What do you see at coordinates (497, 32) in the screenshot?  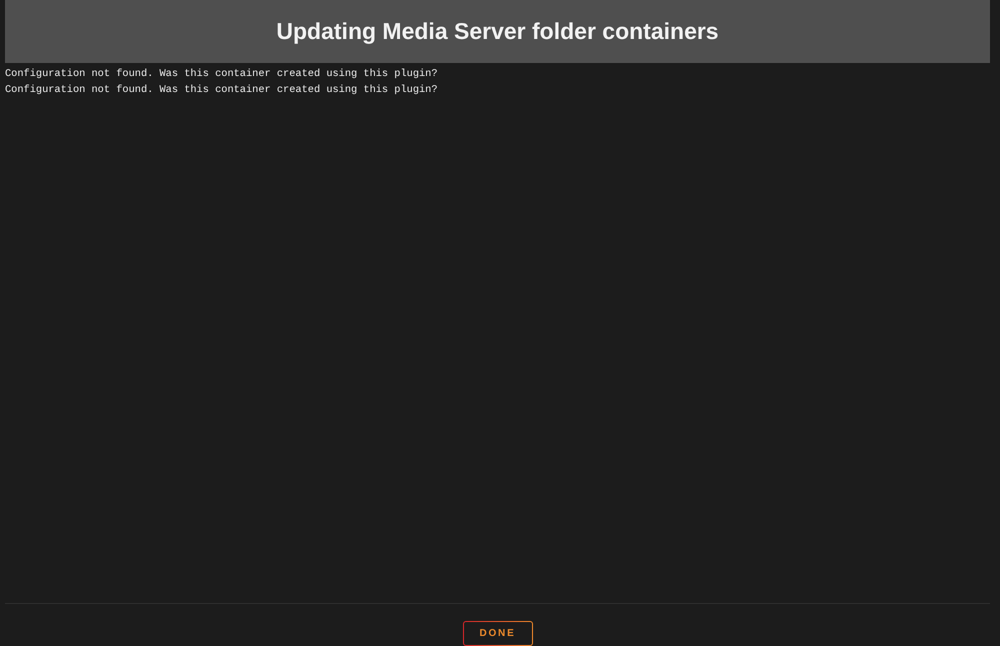 I see `dialog-title: Updating Media Server folder containers` at bounding box center [497, 32].